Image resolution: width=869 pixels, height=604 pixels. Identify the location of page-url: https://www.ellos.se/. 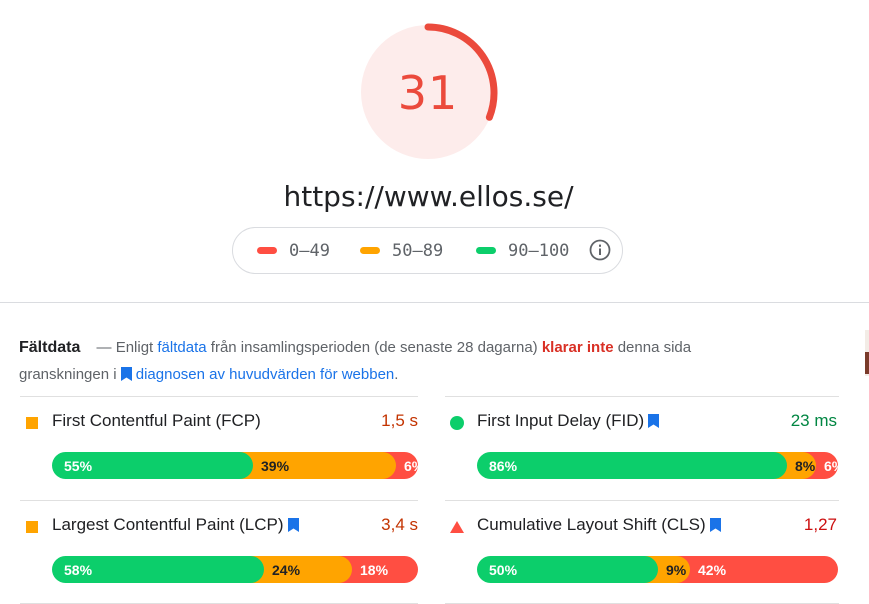
(428, 196).